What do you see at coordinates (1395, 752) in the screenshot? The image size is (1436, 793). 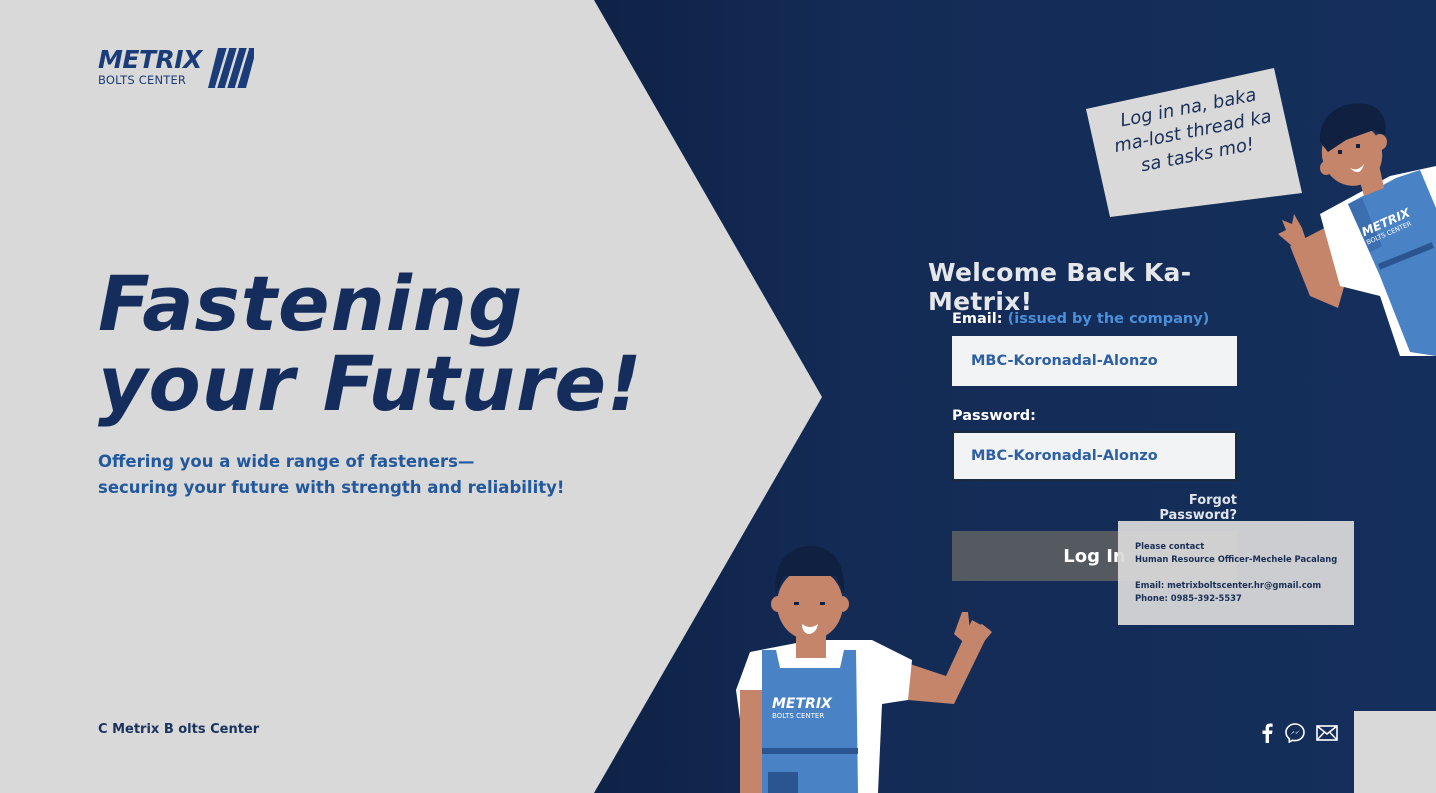 I see `corner-block` at bounding box center [1395, 752].